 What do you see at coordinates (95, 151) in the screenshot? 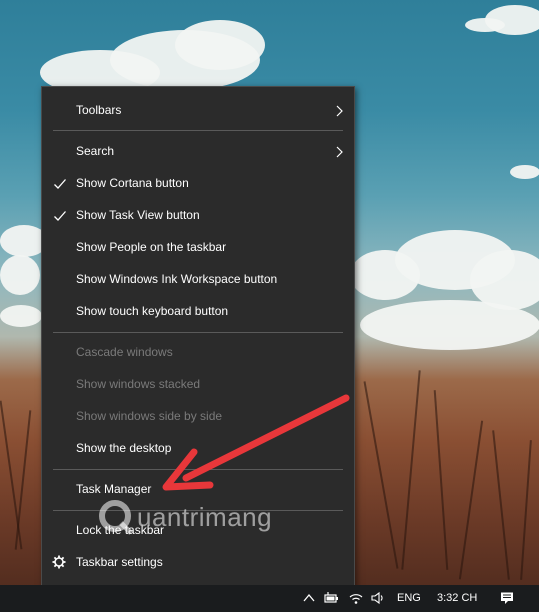
I see `menu-item-label: Search` at bounding box center [95, 151].